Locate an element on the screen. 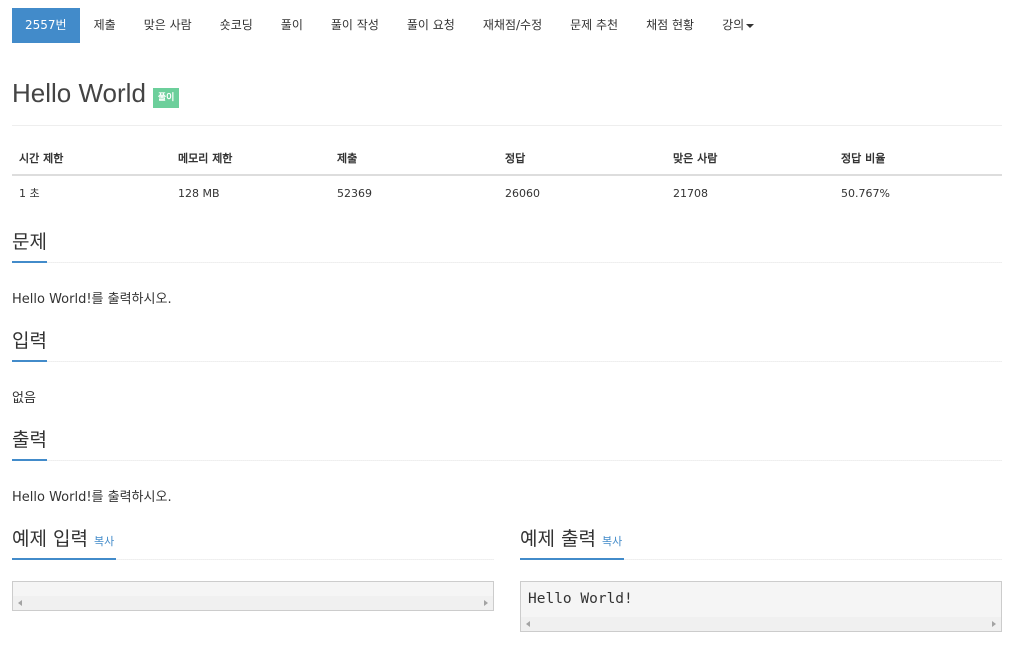 The image size is (1020, 658). table-row: 1 초 128 MB 52369 26060 21708 50.767% is located at coordinates (507, 192).